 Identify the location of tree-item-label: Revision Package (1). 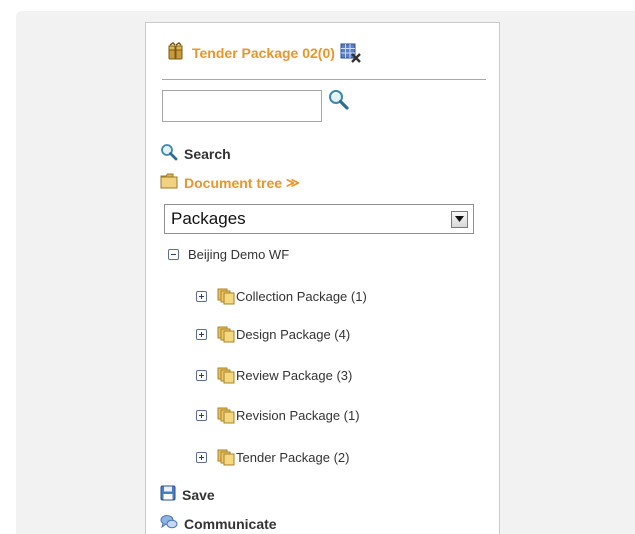
(298, 415).